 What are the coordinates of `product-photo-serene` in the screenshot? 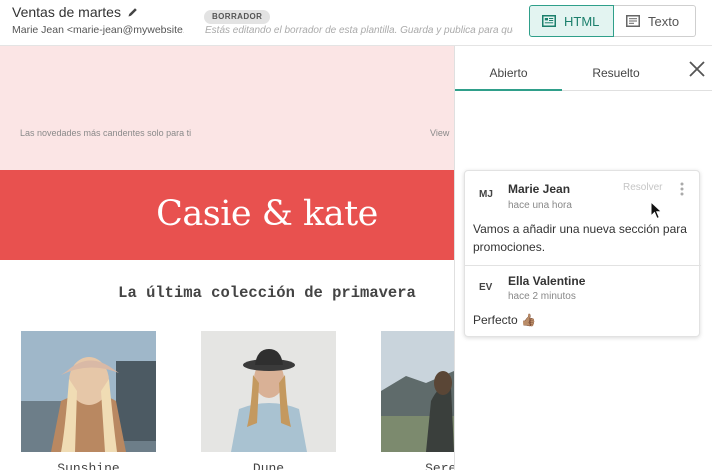 It's located at (417, 391).